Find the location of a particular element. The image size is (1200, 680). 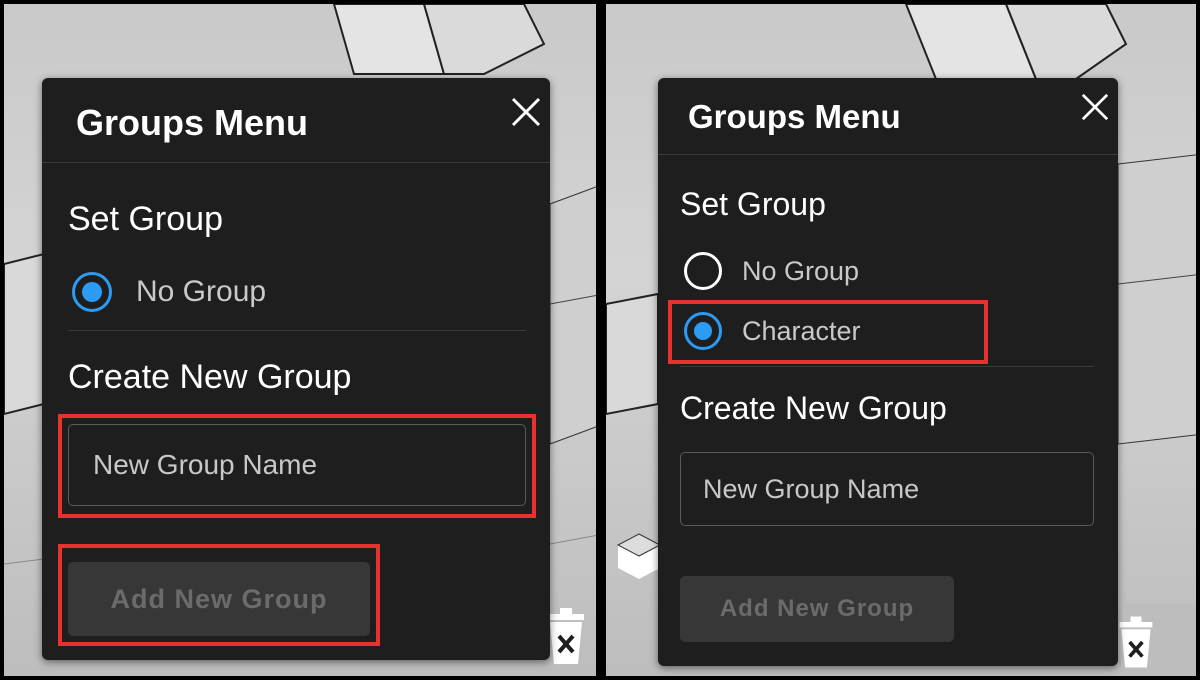

new-group-name-input is located at coordinates (887, 489).